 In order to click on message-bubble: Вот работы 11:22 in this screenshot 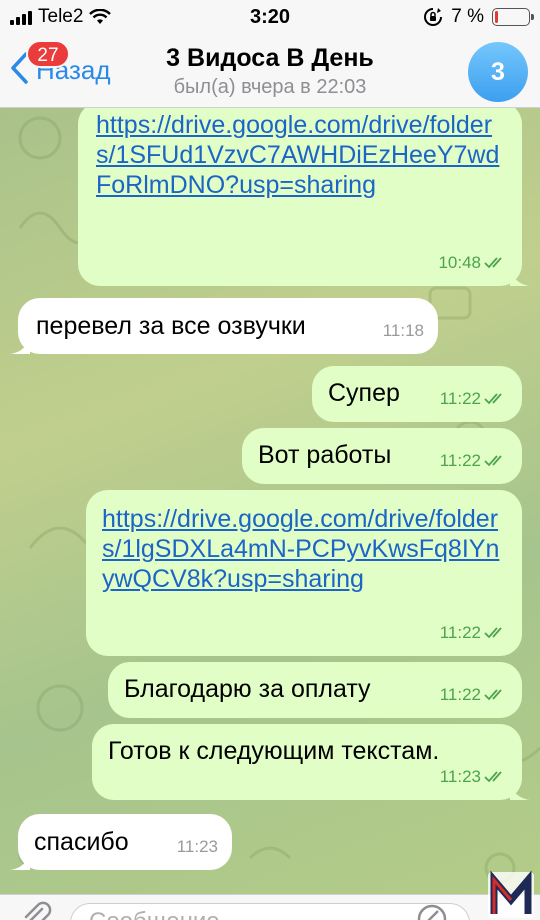, I will do `click(382, 456)`.